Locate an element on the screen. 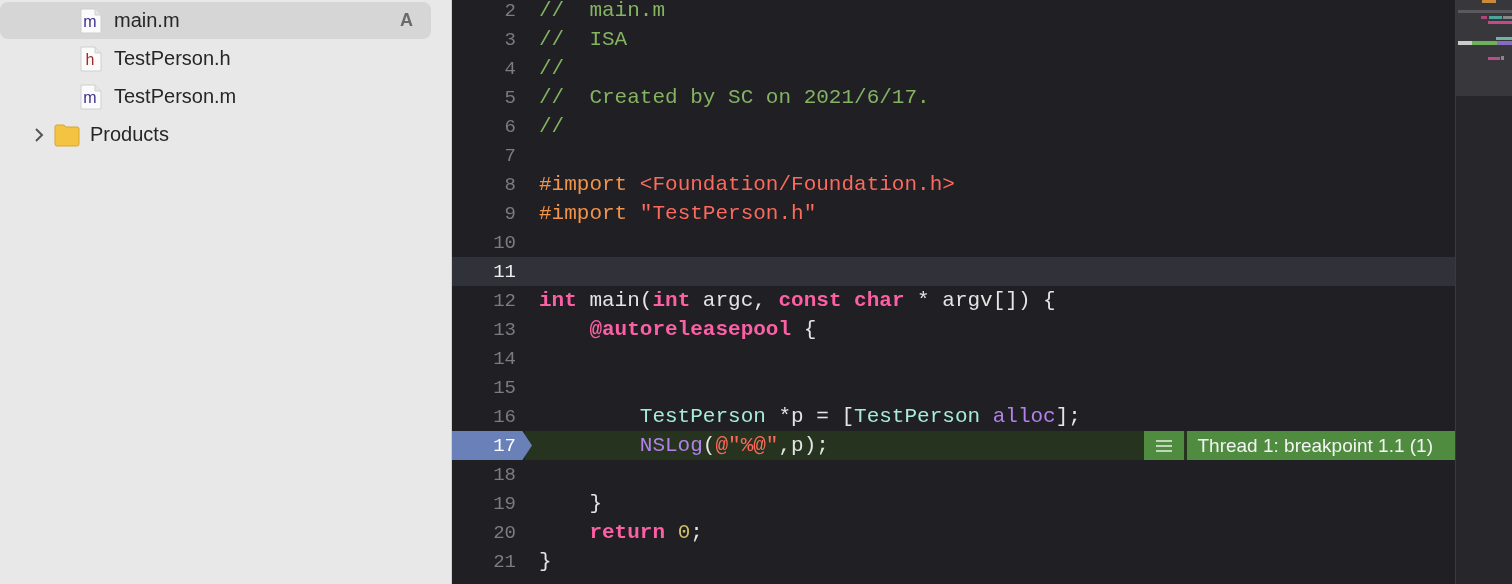 The image size is (1512, 584). breakpoint-annotation: Thread 1: breakpoint 1.1 (1) is located at coordinates (1321, 445).